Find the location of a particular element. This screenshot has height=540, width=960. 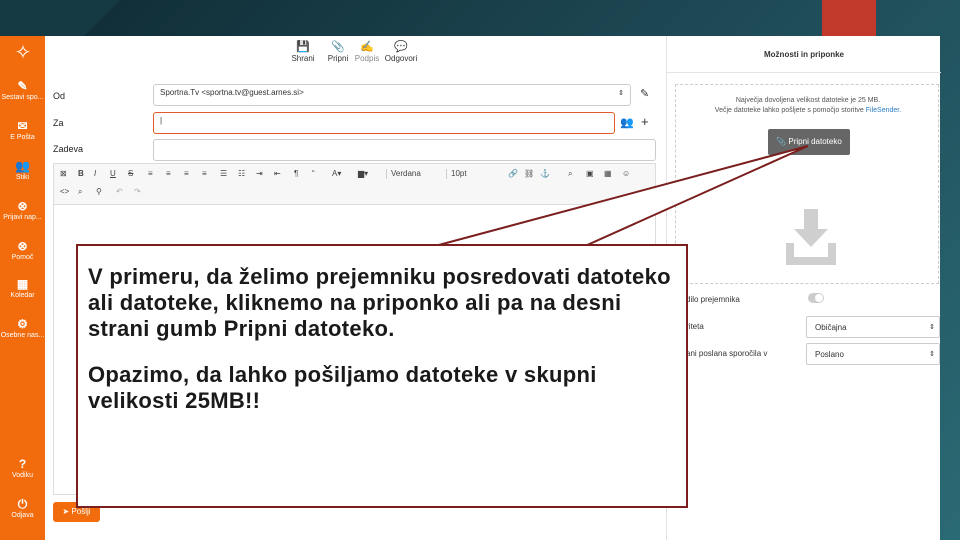

attach-button: 📎 Pripni is located at coordinates (338, 52).